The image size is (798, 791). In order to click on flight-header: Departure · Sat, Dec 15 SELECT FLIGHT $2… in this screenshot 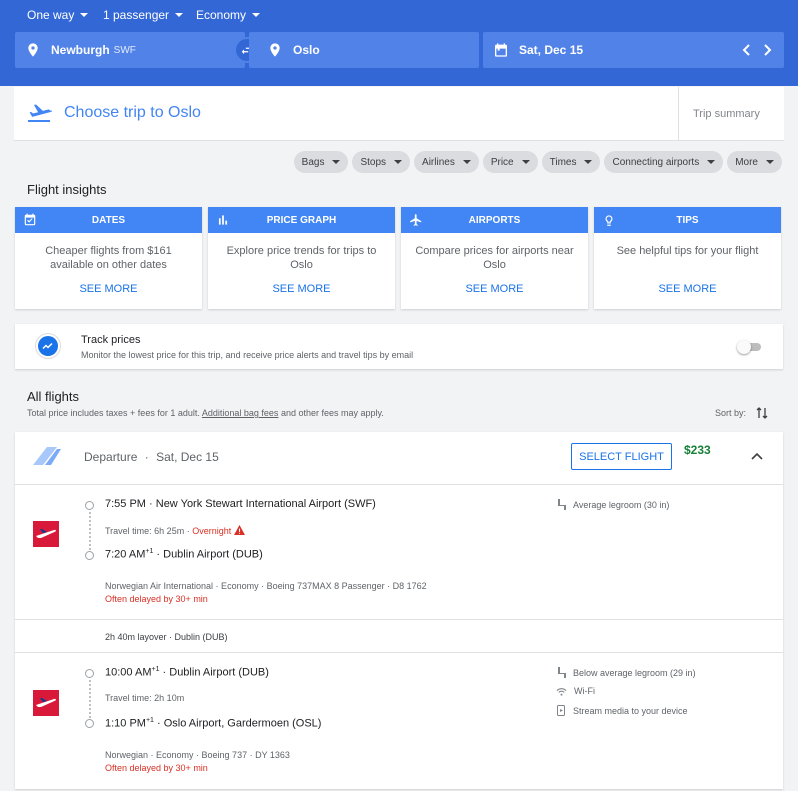, I will do `click(399, 458)`.